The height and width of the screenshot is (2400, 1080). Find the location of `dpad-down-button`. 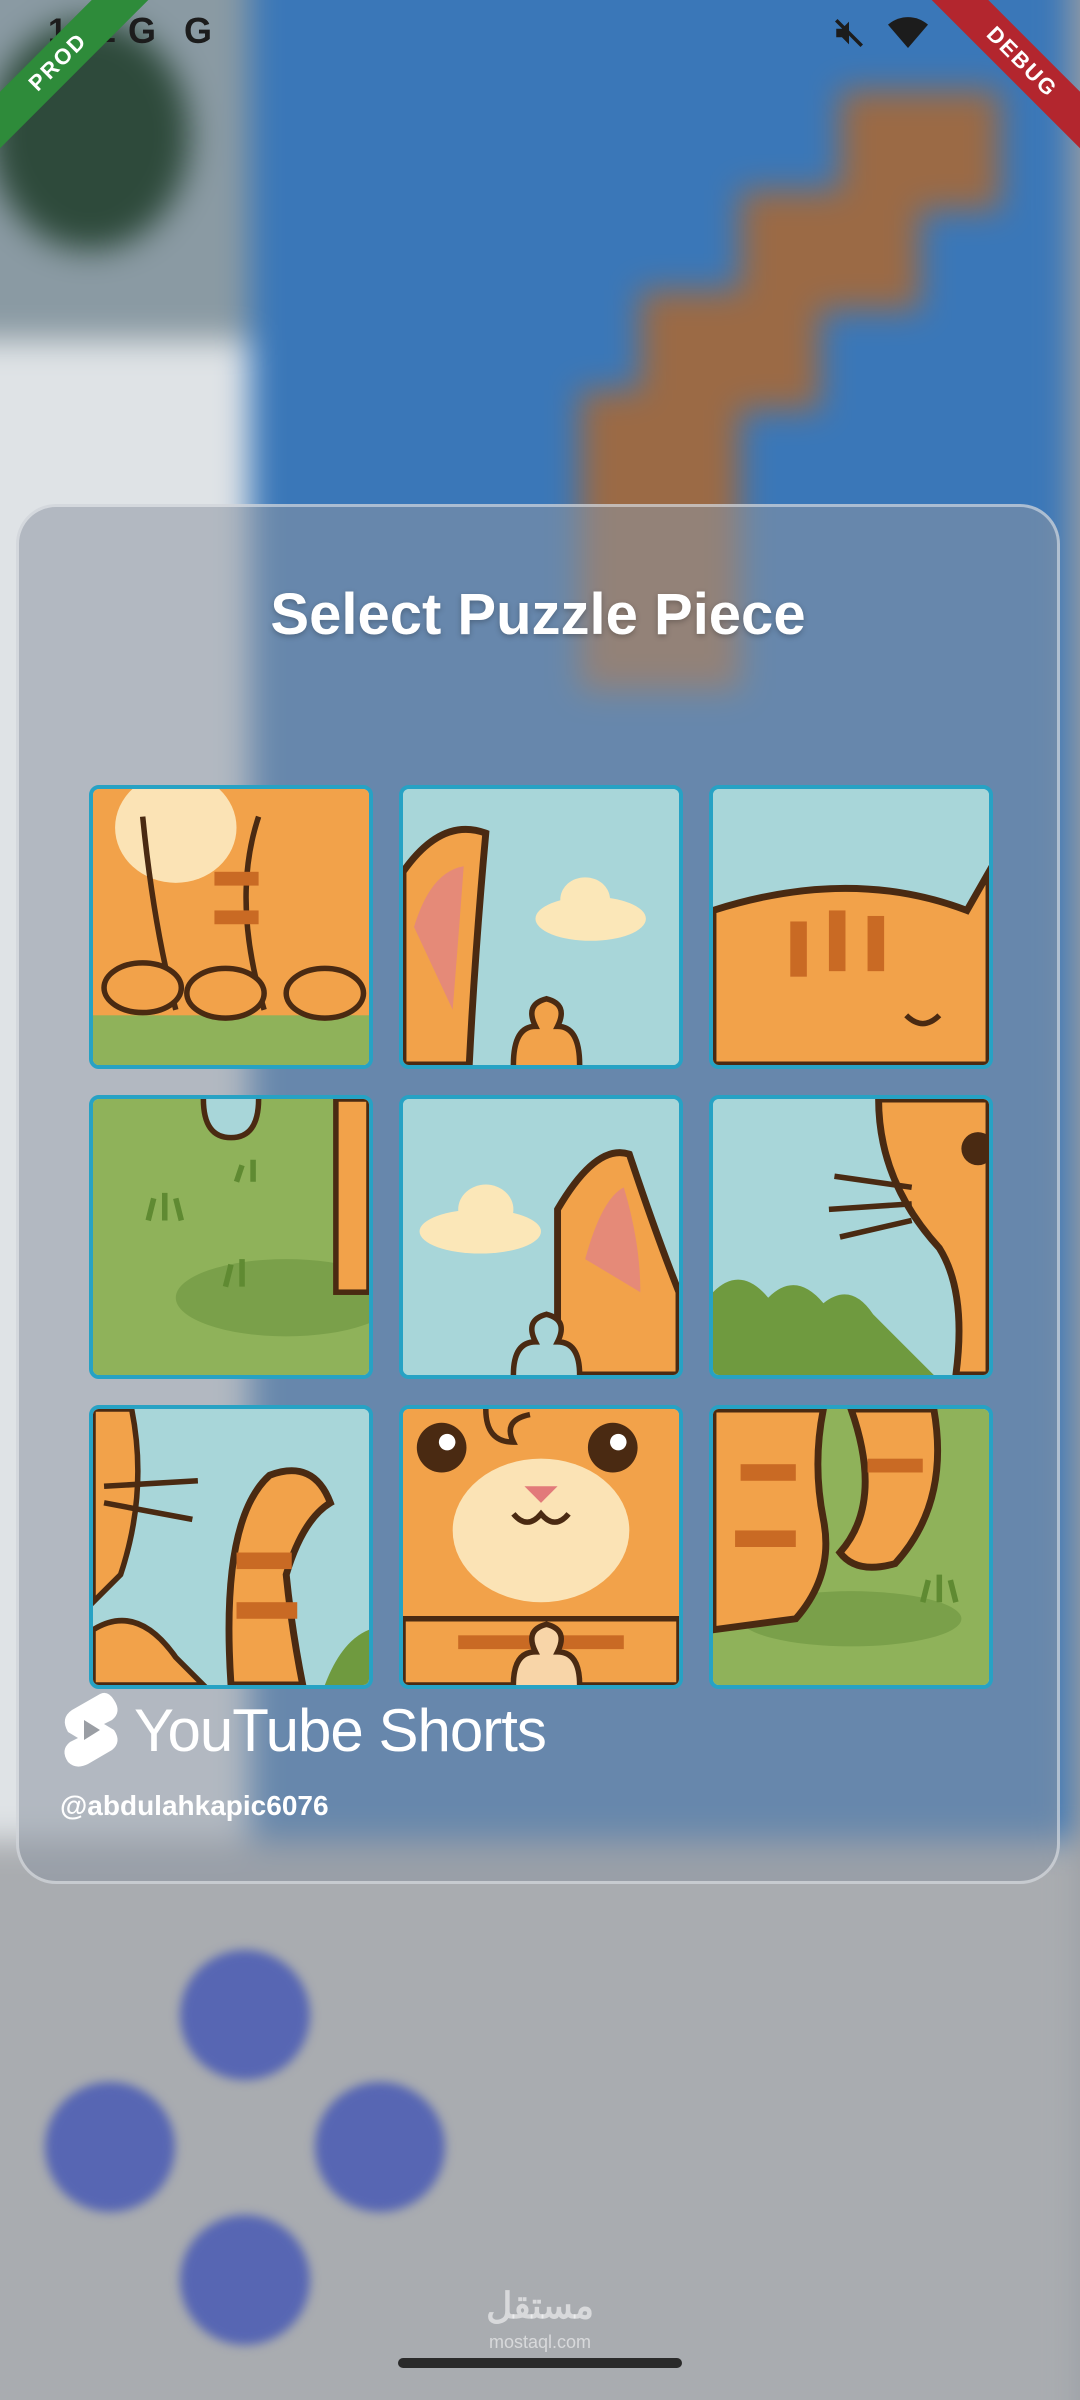

dpad-down-button is located at coordinates (245, 2280).